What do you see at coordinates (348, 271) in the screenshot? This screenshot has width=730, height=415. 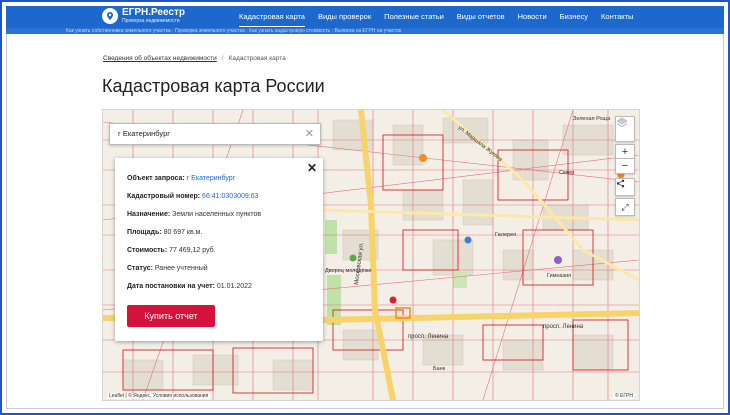 I see `map-label-place: Дворец молодёжи` at bounding box center [348, 271].